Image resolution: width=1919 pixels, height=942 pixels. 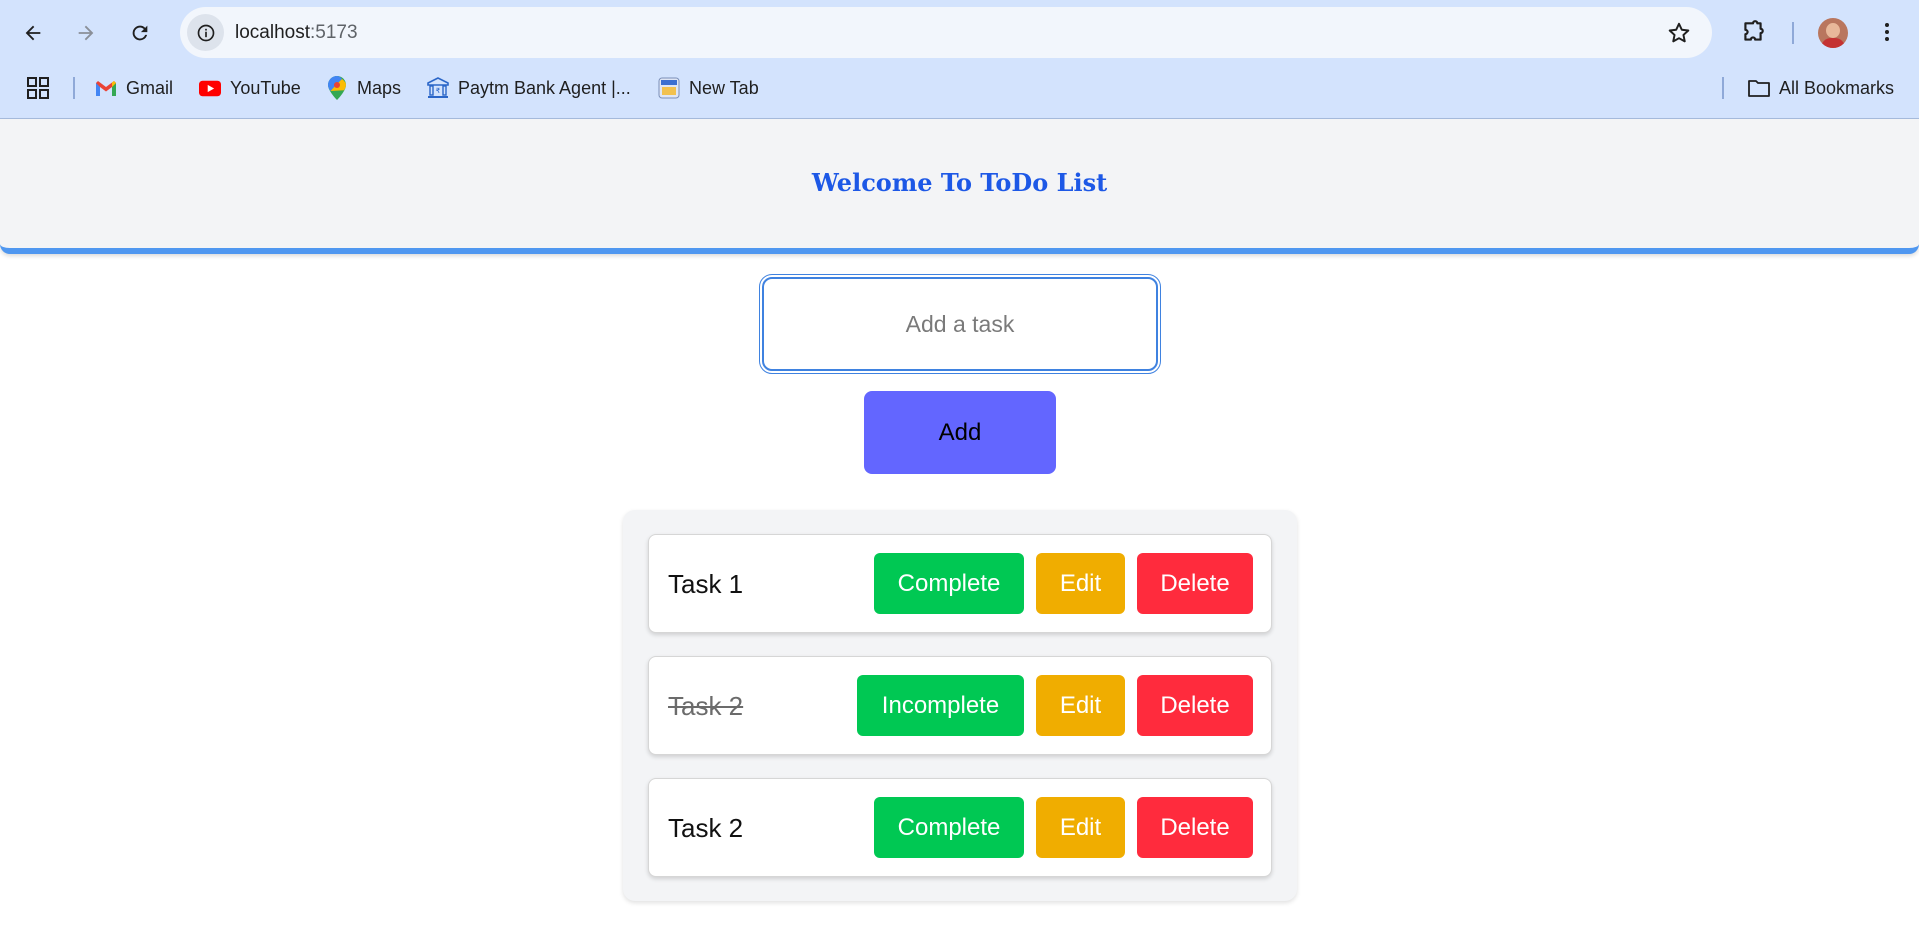 What do you see at coordinates (1793, 33) in the screenshot?
I see `toolbar-divider` at bounding box center [1793, 33].